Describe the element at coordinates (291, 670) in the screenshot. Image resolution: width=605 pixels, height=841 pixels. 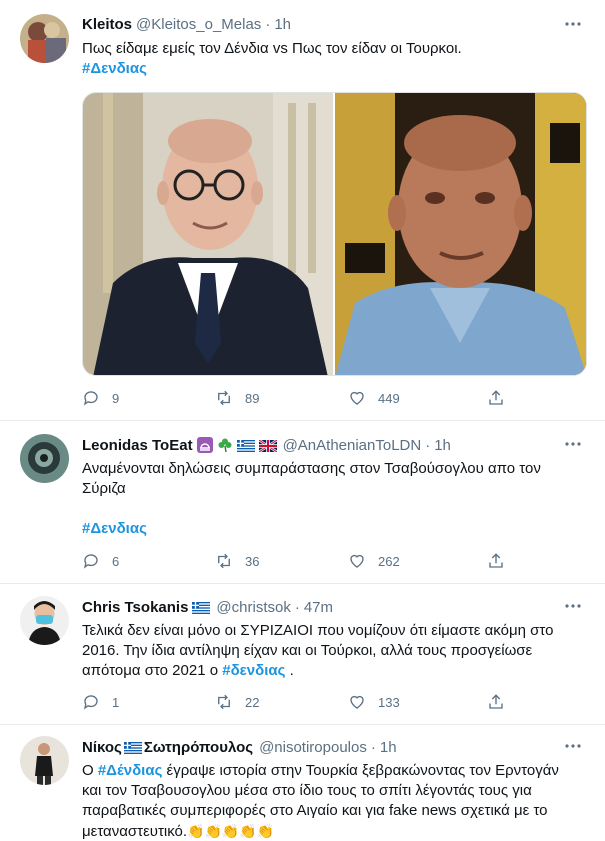
I see `tweet-text-fragment: .` at that location.